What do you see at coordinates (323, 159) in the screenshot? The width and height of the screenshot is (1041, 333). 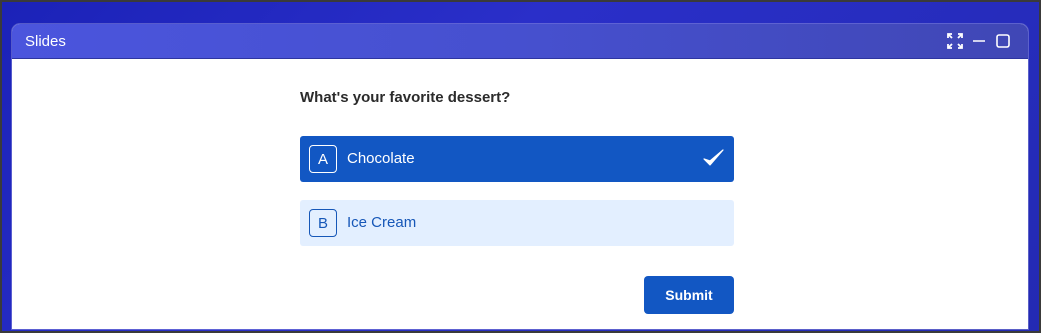 I see `option-letter: A` at bounding box center [323, 159].